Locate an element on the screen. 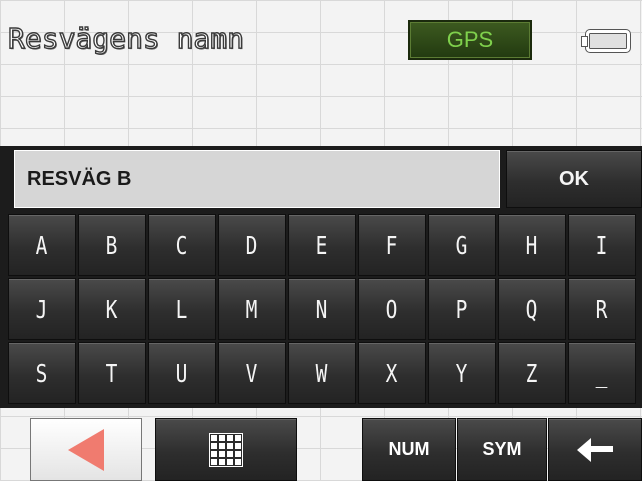 The width and height of the screenshot is (642, 481). key-u: U is located at coordinates (182, 373).